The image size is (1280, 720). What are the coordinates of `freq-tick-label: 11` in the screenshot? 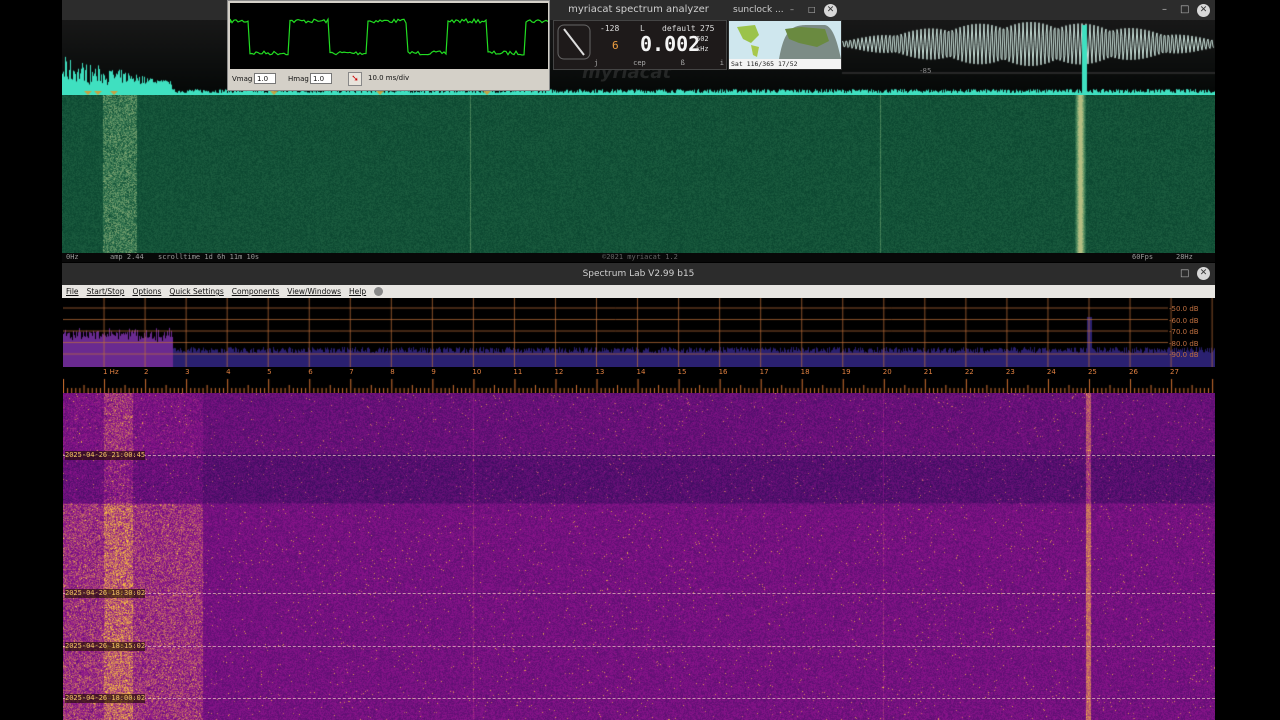 It's located at (518, 372).